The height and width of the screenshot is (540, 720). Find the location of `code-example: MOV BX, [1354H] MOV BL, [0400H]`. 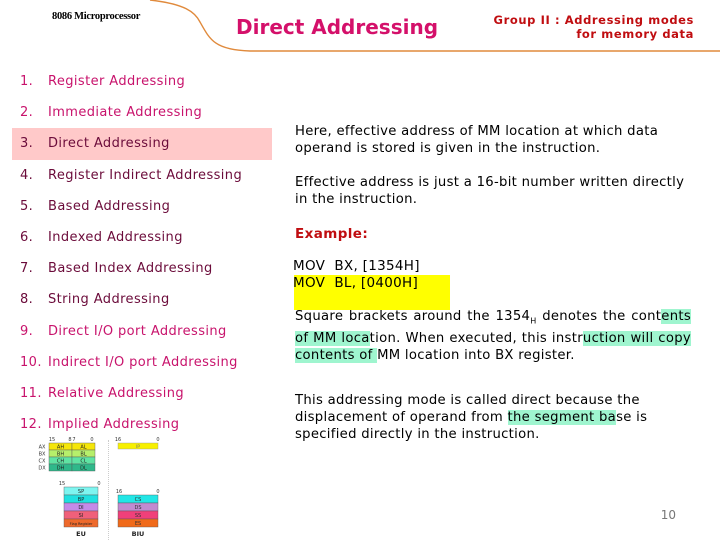

code-example: MOV BX, [1354H] MOV BL, [0400H] is located at coordinates (356, 275).